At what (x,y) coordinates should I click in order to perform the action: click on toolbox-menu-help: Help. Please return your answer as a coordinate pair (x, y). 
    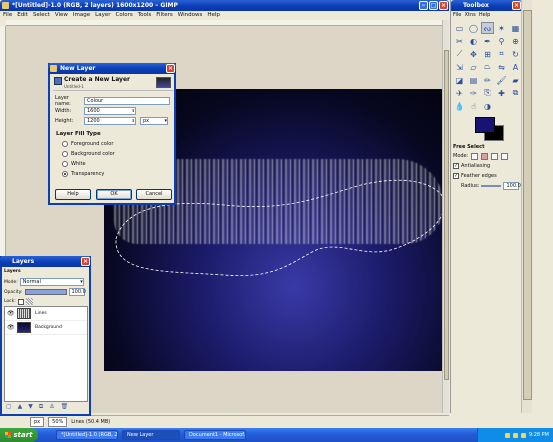
    Looking at the image, I should click on (484, 15).